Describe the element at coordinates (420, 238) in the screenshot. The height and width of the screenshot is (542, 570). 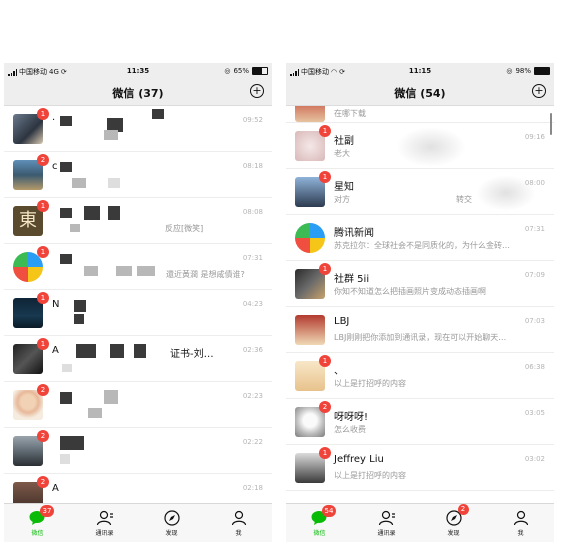
I see `chat-row: 腾讯新闻 苏克拉尔：全球社会不是同质化的，为什么金砖… 07:31` at that location.